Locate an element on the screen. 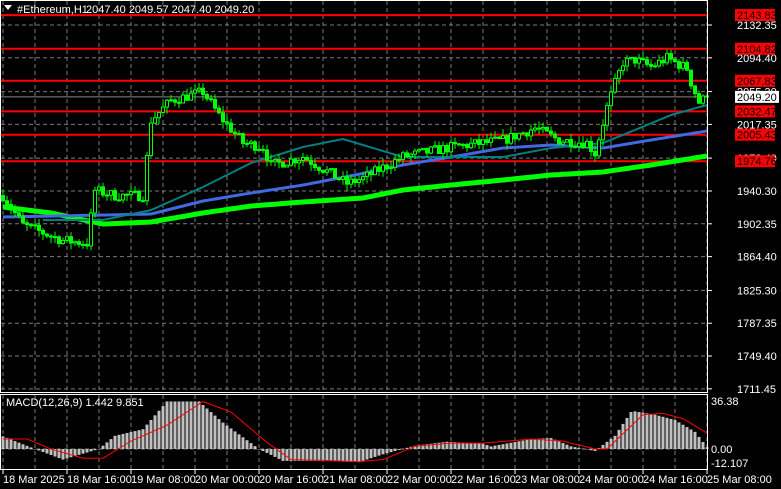  collapse-triangle-icon is located at coordinates (8, 7).